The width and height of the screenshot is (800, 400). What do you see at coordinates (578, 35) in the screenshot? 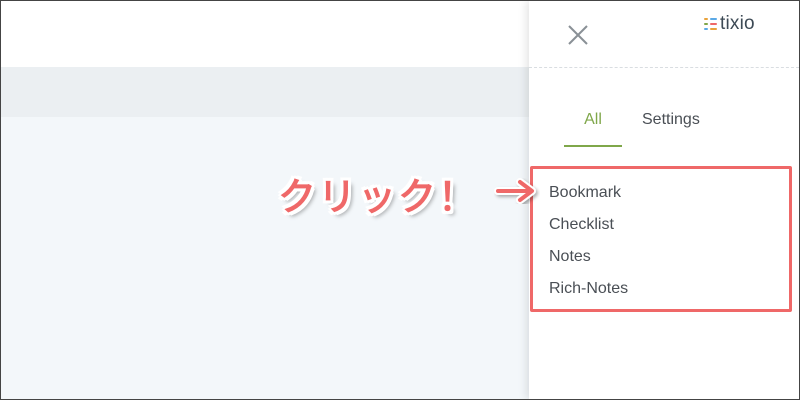
I see `close-icon` at bounding box center [578, 35].